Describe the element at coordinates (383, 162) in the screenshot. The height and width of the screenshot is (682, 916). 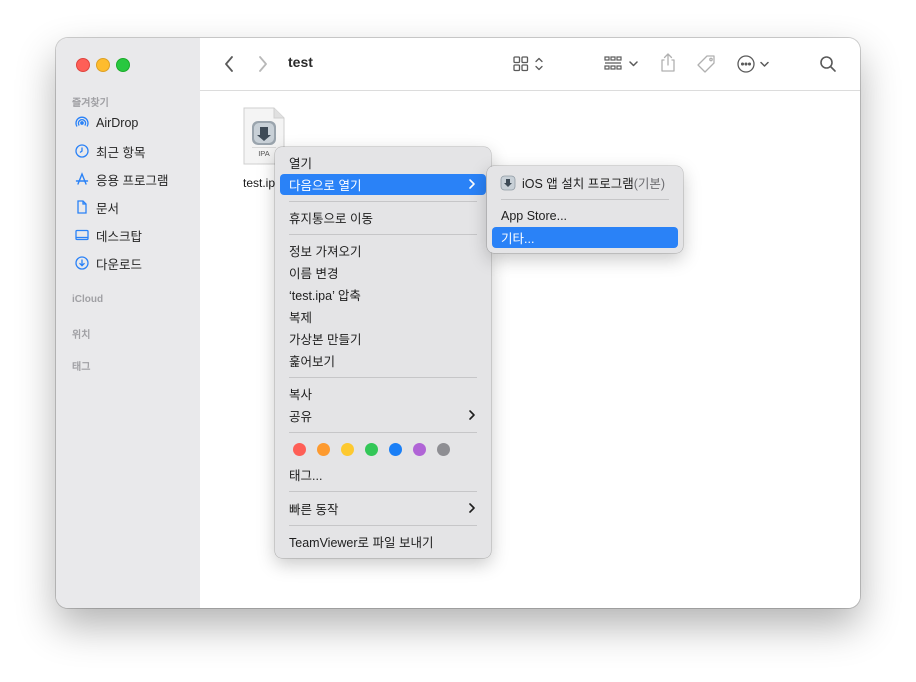
I see `menu-item-open: 열기` at that location.